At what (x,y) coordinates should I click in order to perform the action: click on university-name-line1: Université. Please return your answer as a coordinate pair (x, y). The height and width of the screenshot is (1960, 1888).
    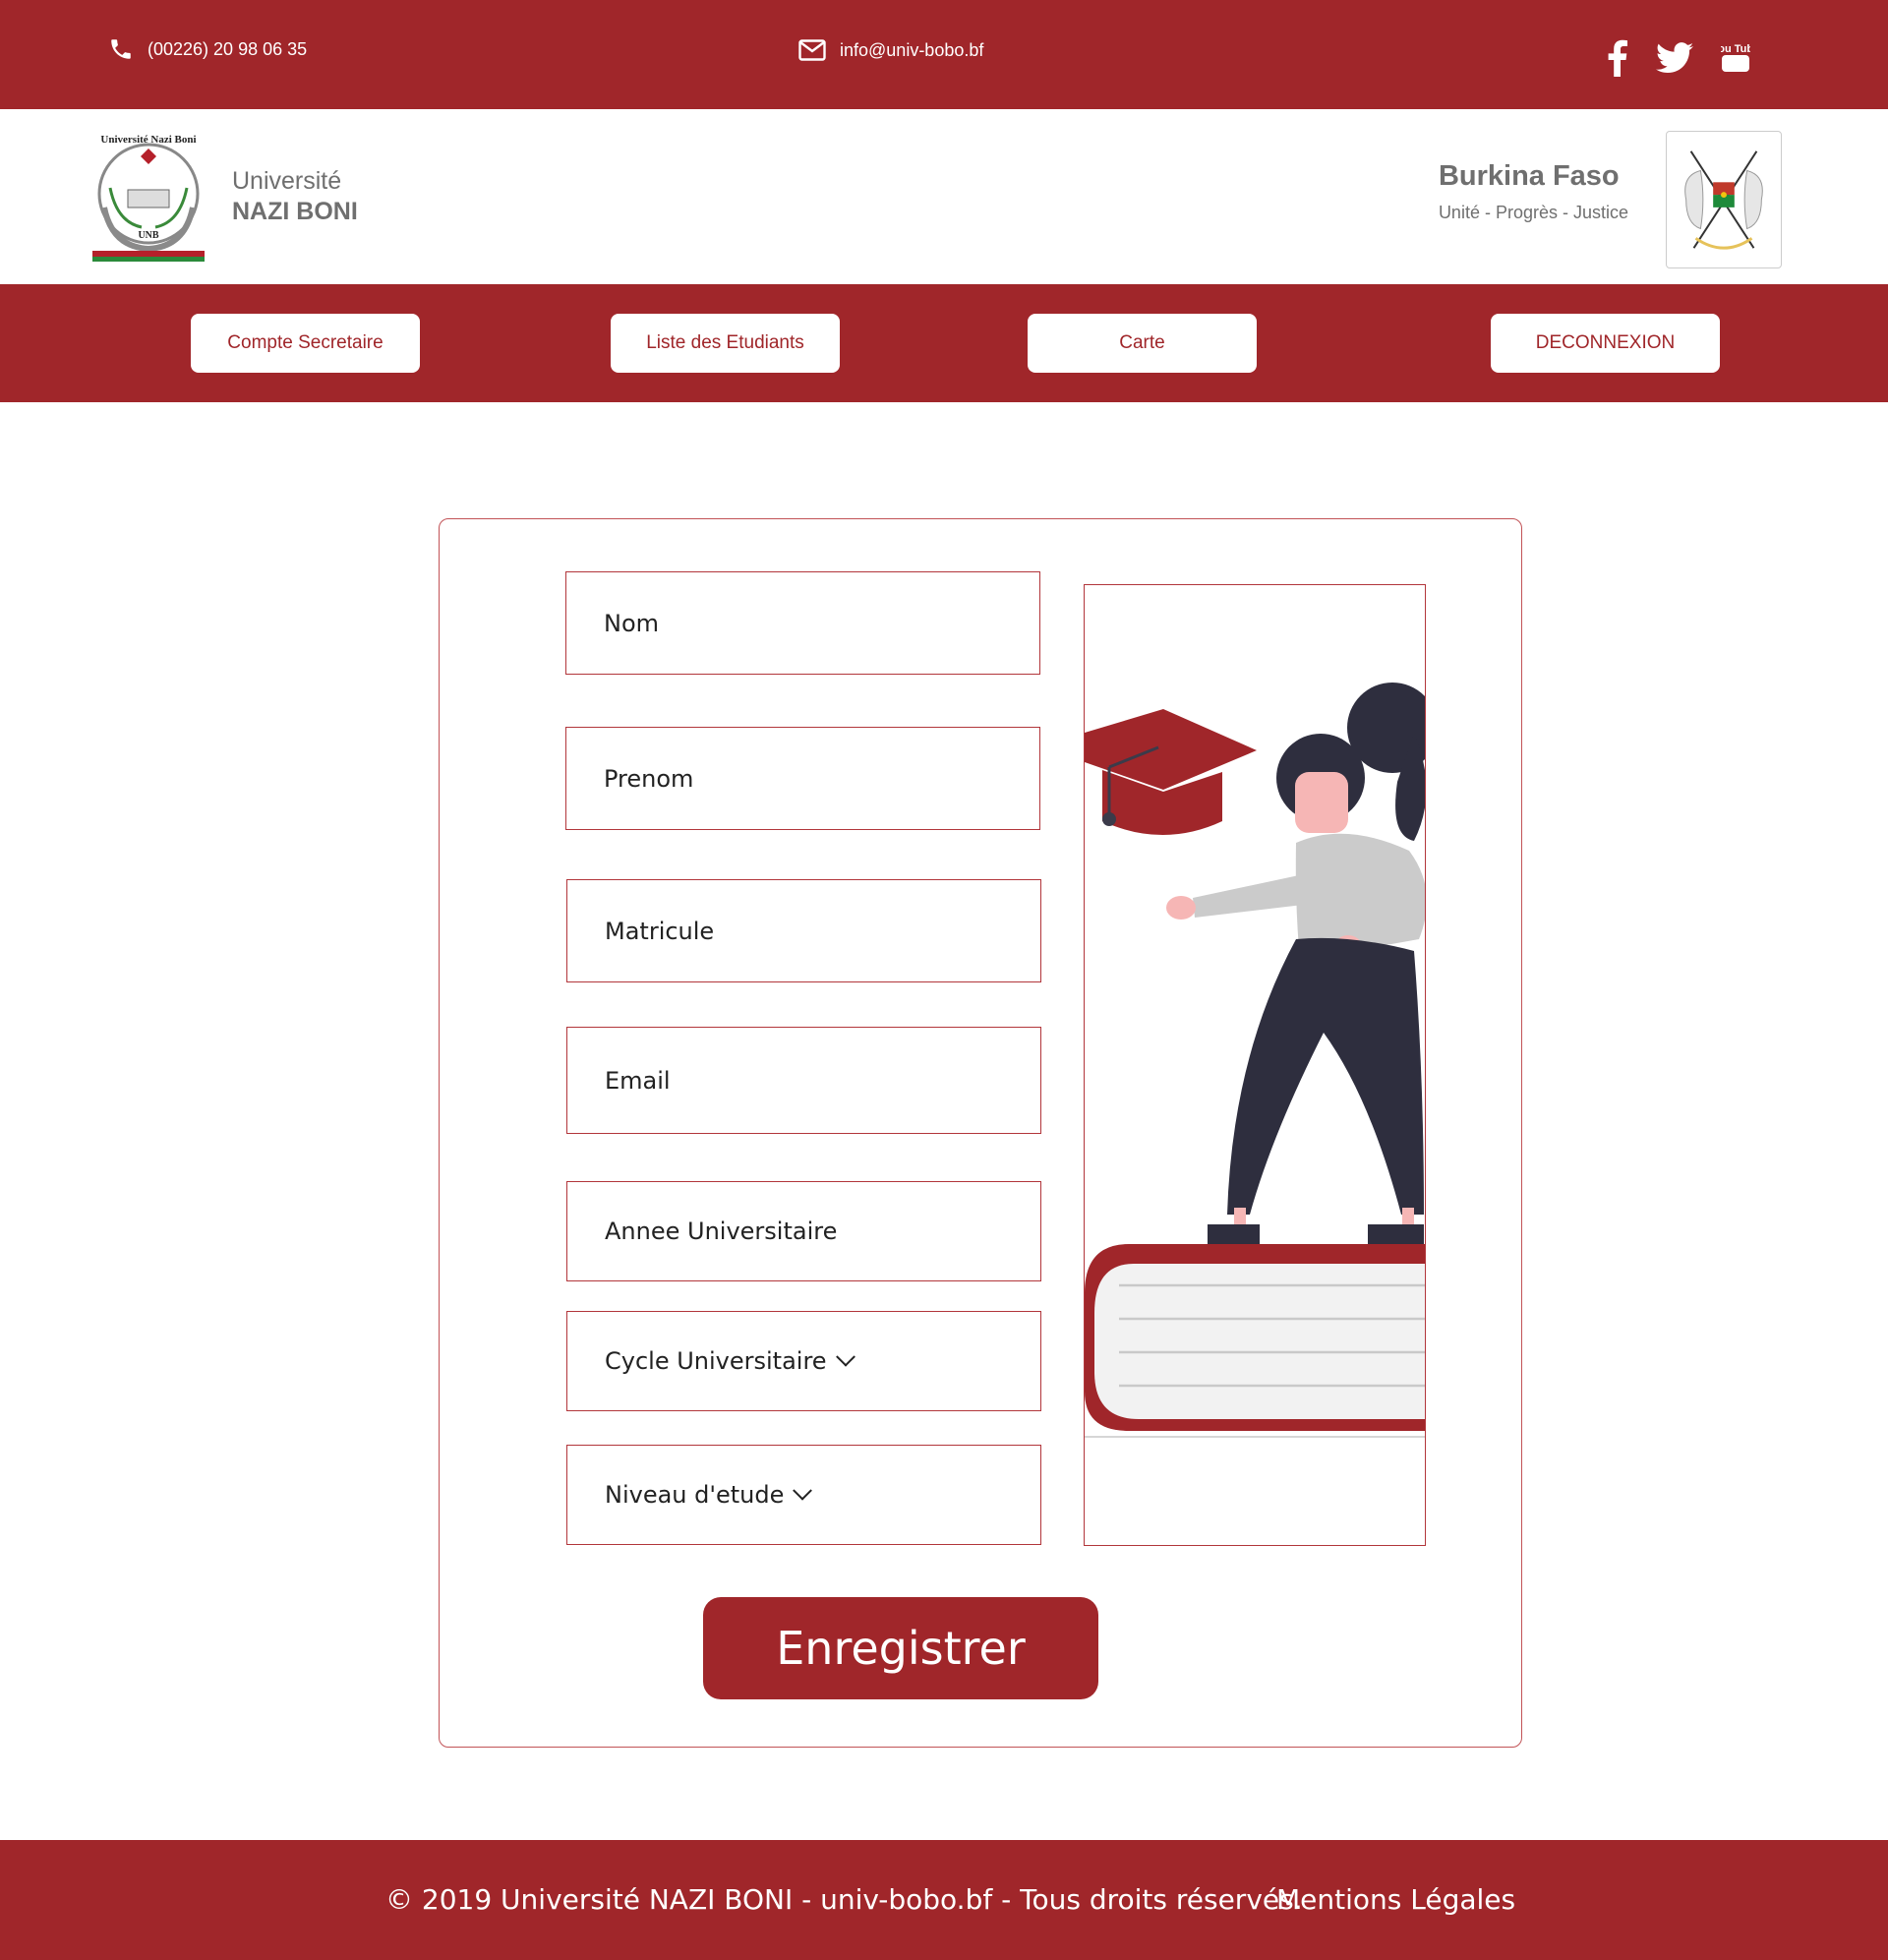
    Looking at the image, I should click on (287, 181).